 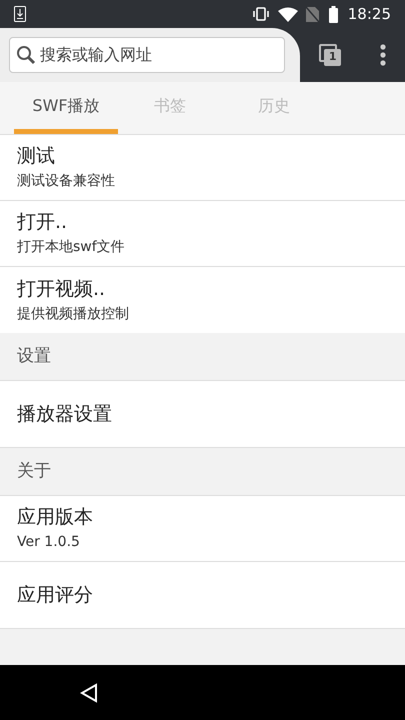 I want to click on tab-count: 1, so click(x=333, y=57).